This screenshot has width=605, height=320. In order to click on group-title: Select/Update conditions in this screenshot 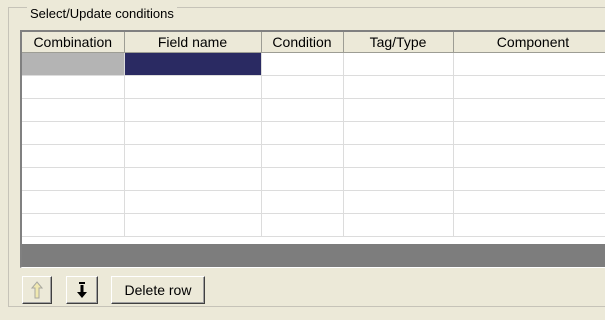, I will do `click(102, 14)`.